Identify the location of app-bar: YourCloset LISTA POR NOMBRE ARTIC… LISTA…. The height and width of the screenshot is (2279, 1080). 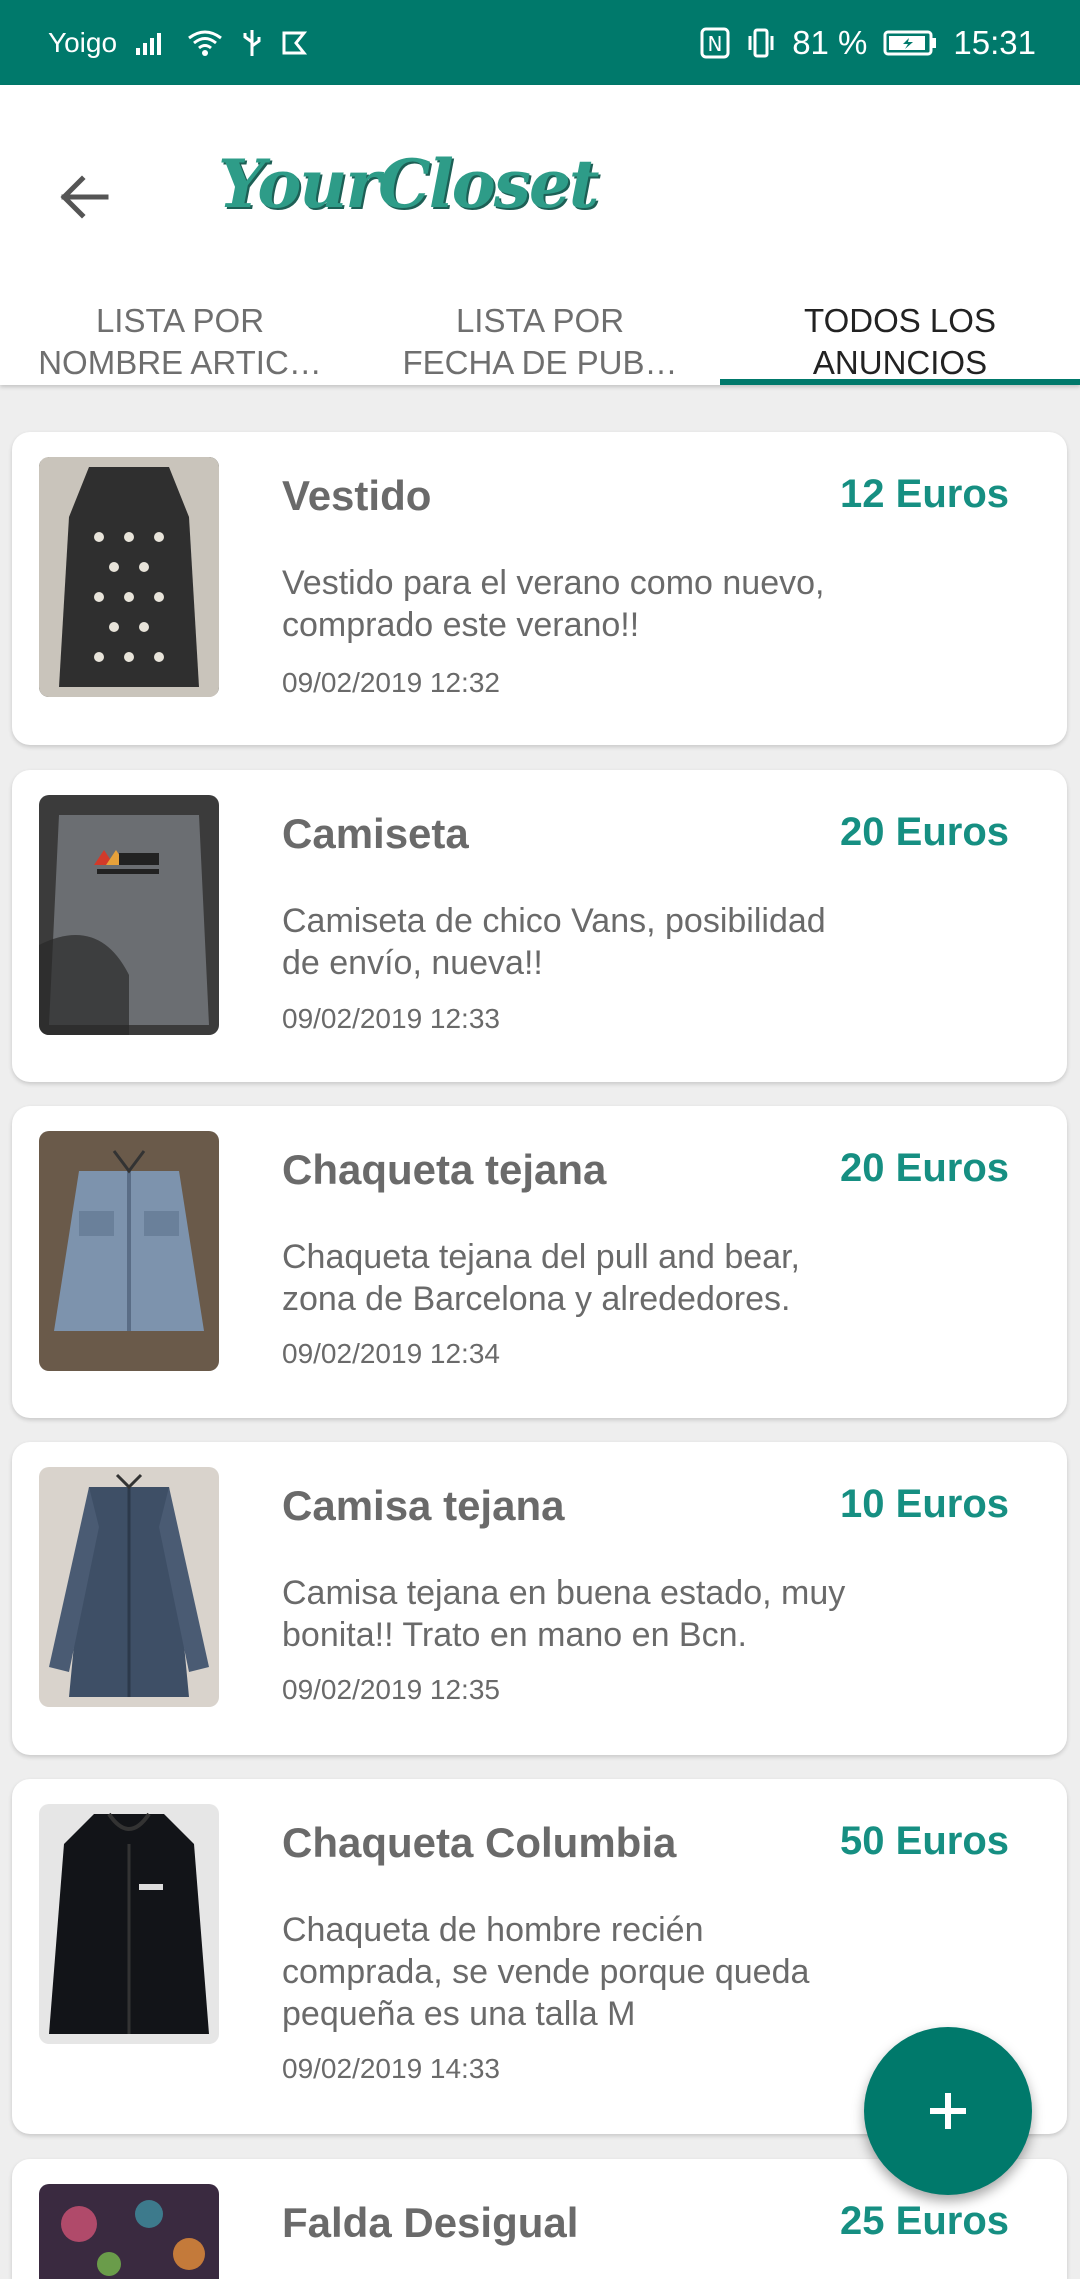
(540, 235).